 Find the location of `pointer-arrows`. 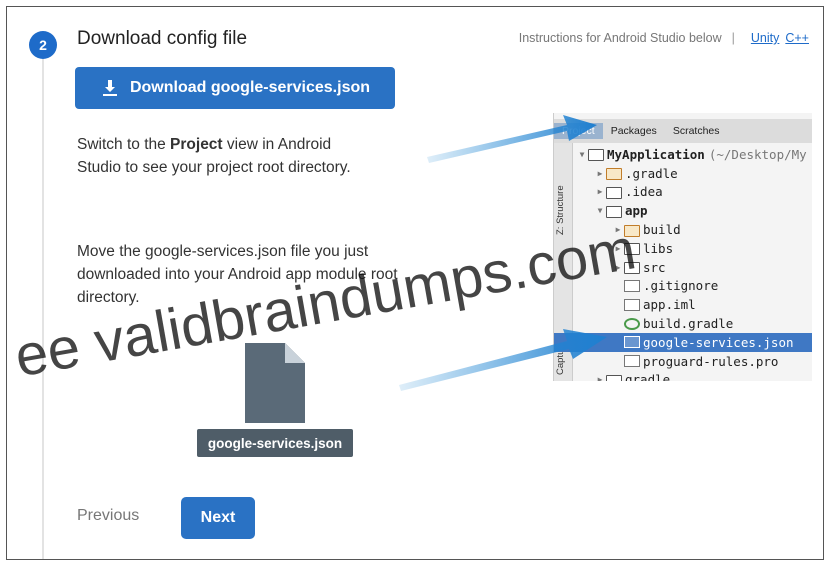

pointer-arrows is located at coordinates (503, 253).